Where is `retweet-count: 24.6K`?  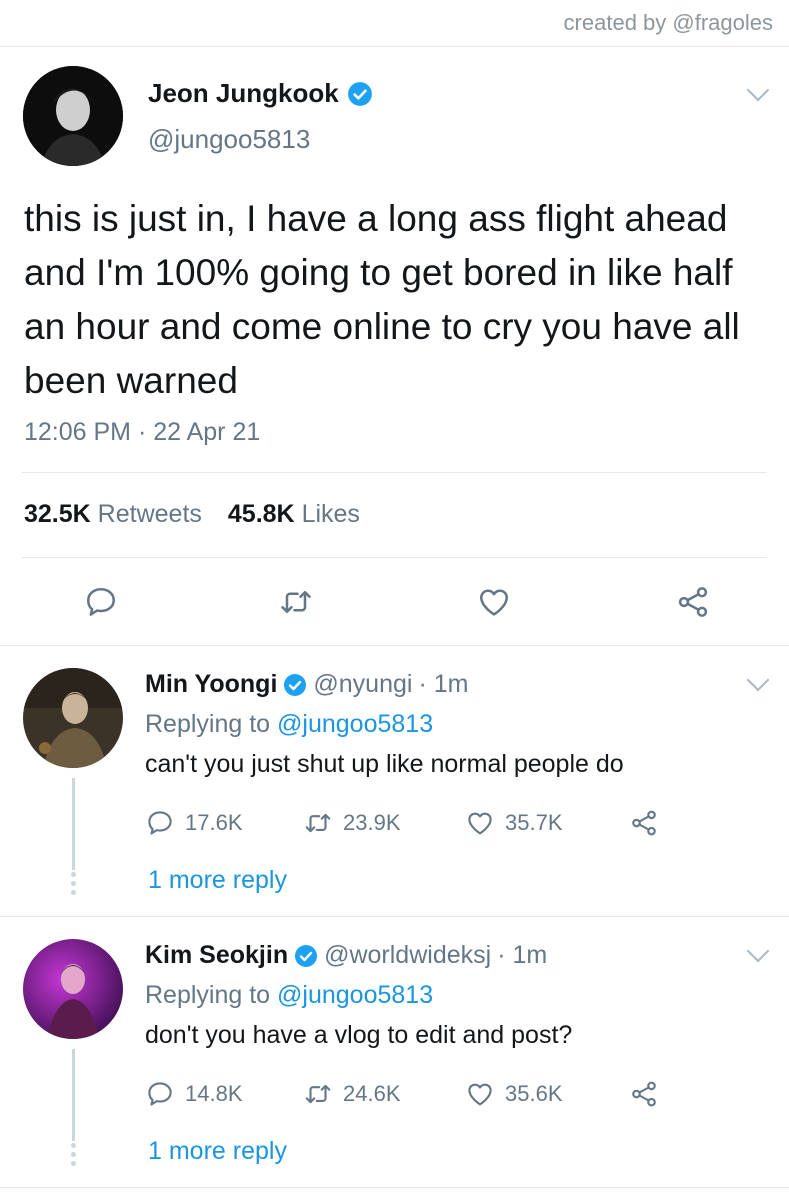 retweet-count: 24.6K is located at coordinates (372, 1093).